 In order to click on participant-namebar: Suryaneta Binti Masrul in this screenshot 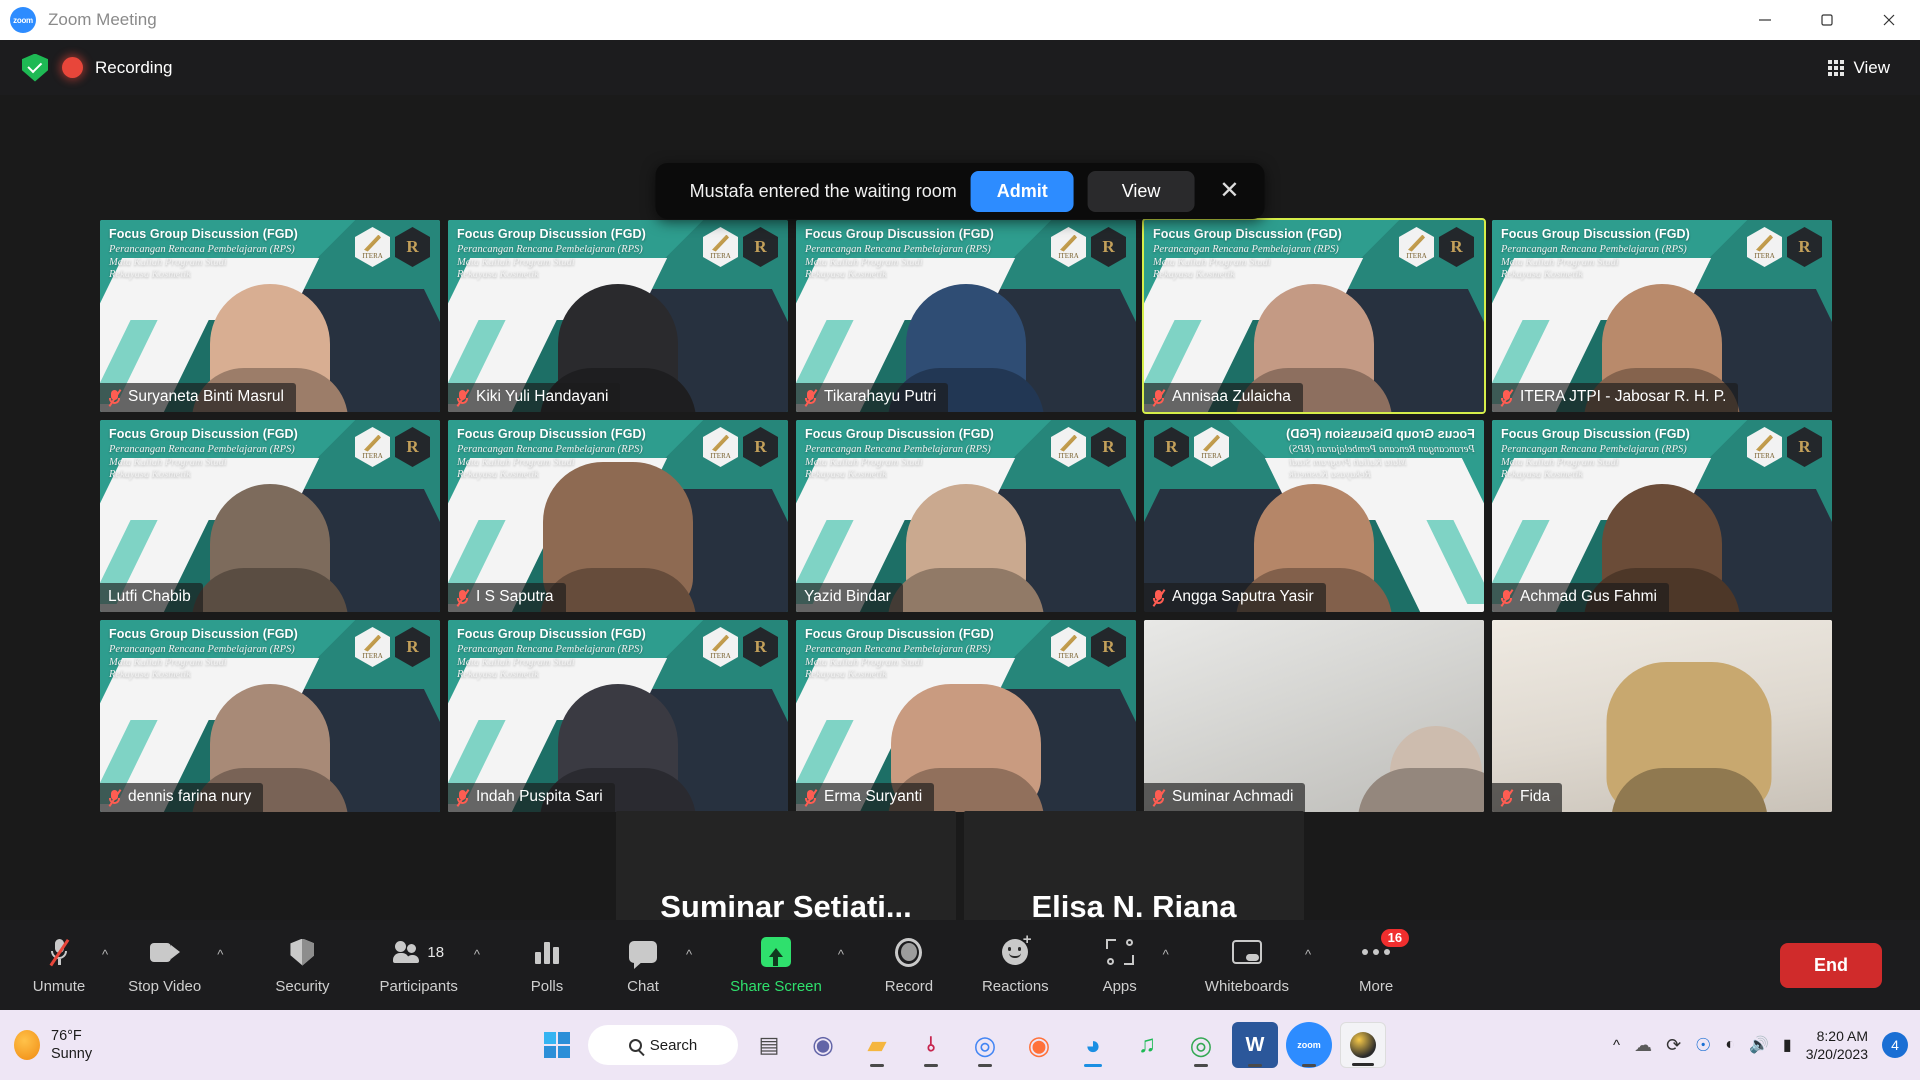, I will do `click(198, 397)`.